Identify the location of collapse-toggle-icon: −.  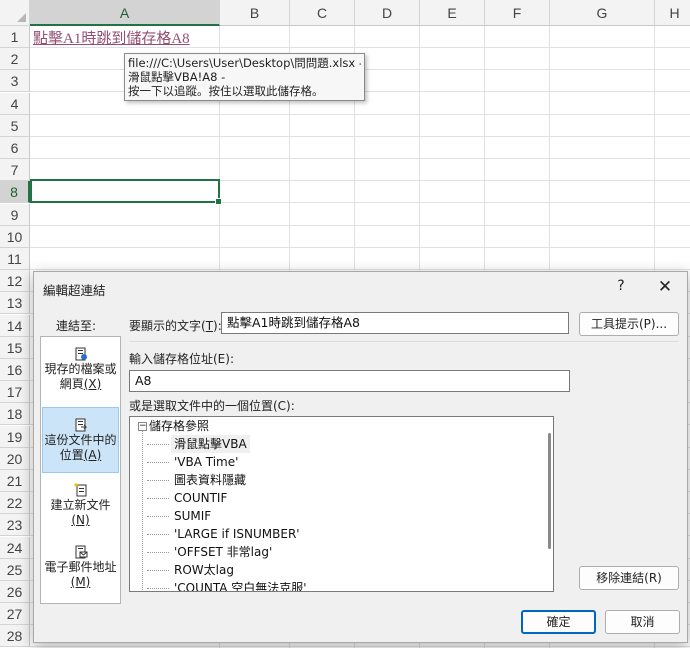
(142, 426).